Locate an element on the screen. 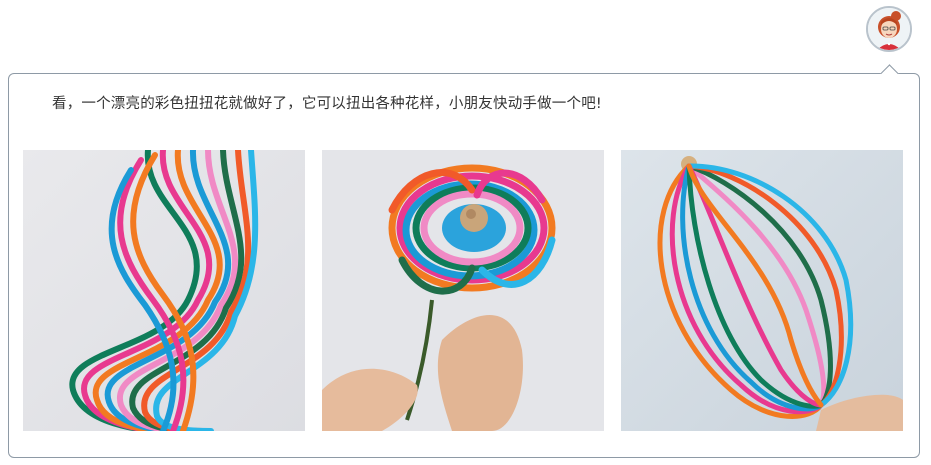 The image size is (931, 465). girl-avatar-icon is located at coordinates (889, 29).